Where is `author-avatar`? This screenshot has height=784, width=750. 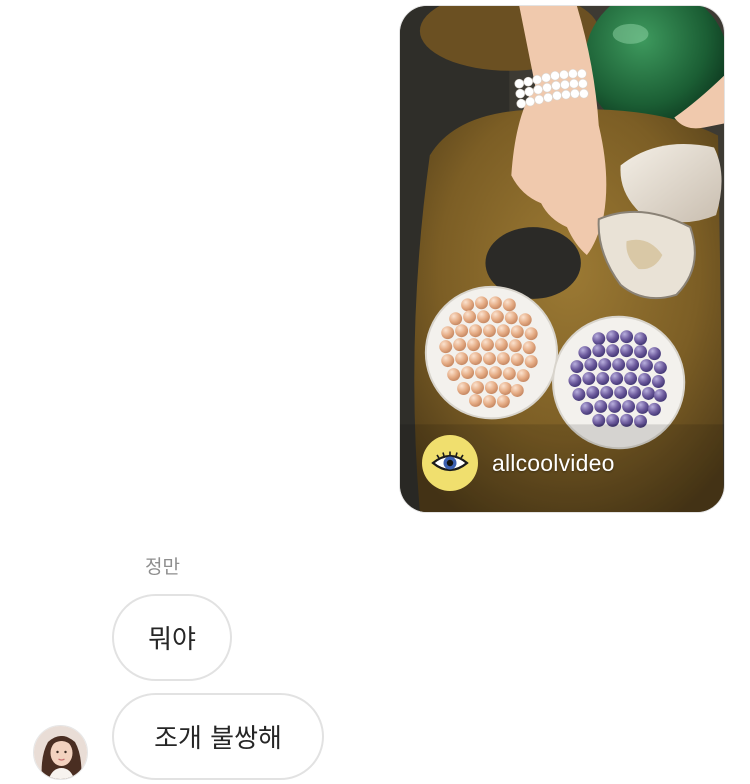
author-avatar is located at coordinates (450, 463).